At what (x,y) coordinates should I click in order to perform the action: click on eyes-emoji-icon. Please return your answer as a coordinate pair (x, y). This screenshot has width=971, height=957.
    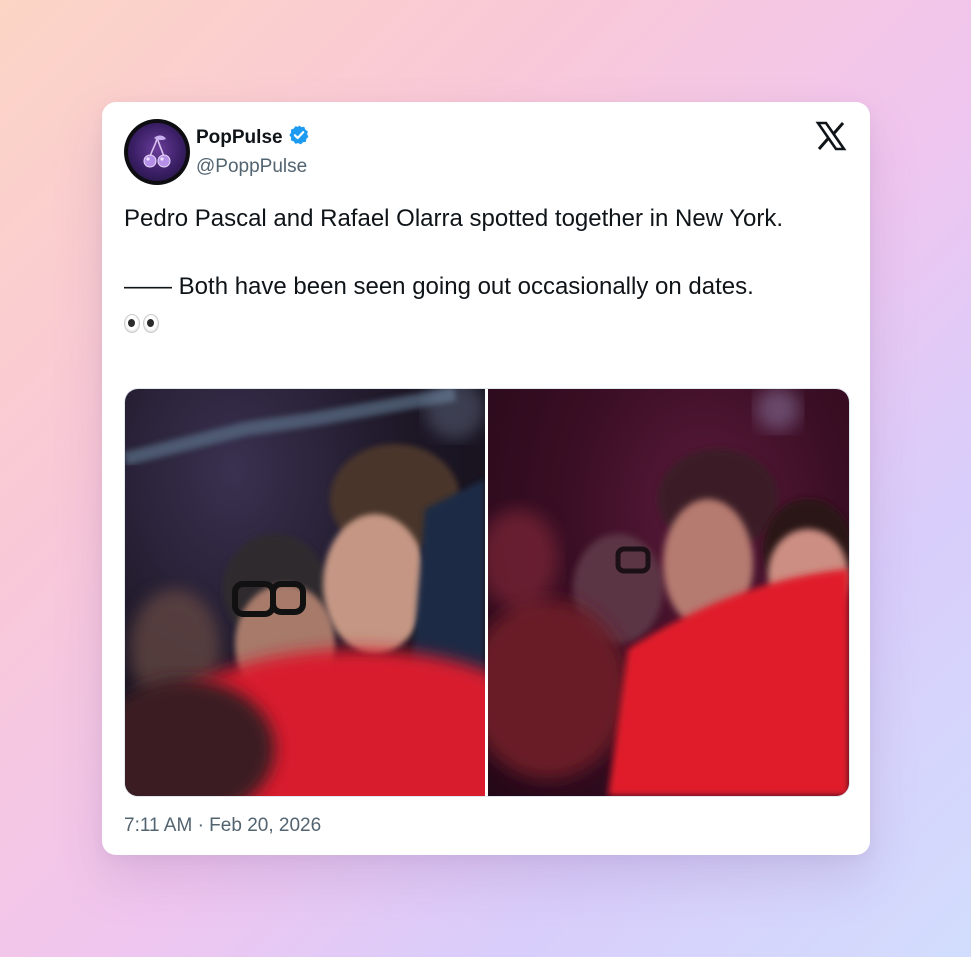
    Looking at the image, I should click on (141, 324).